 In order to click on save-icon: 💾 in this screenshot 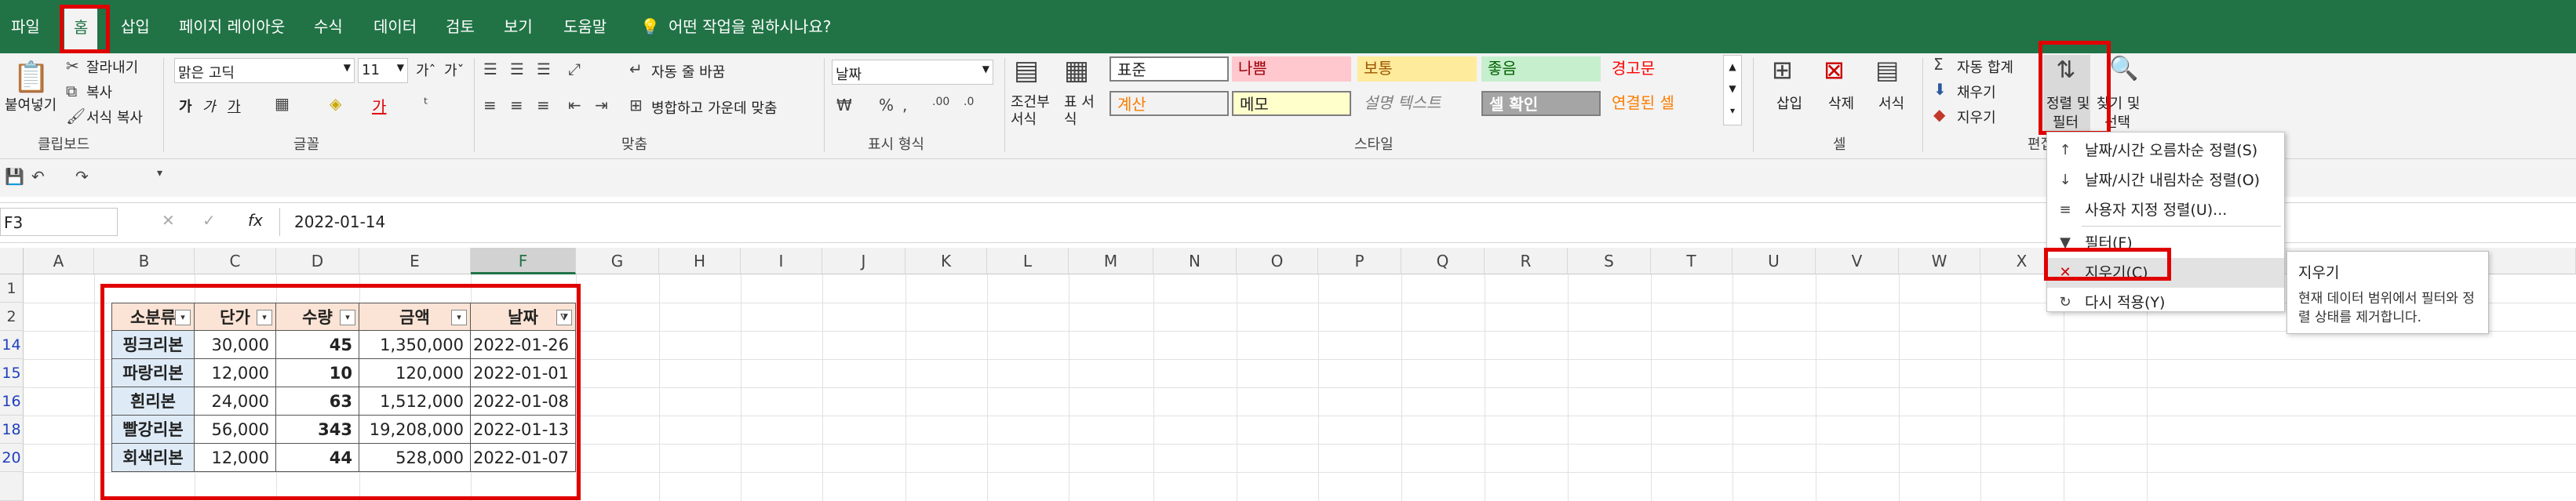, I will do `click(14, 176)`.